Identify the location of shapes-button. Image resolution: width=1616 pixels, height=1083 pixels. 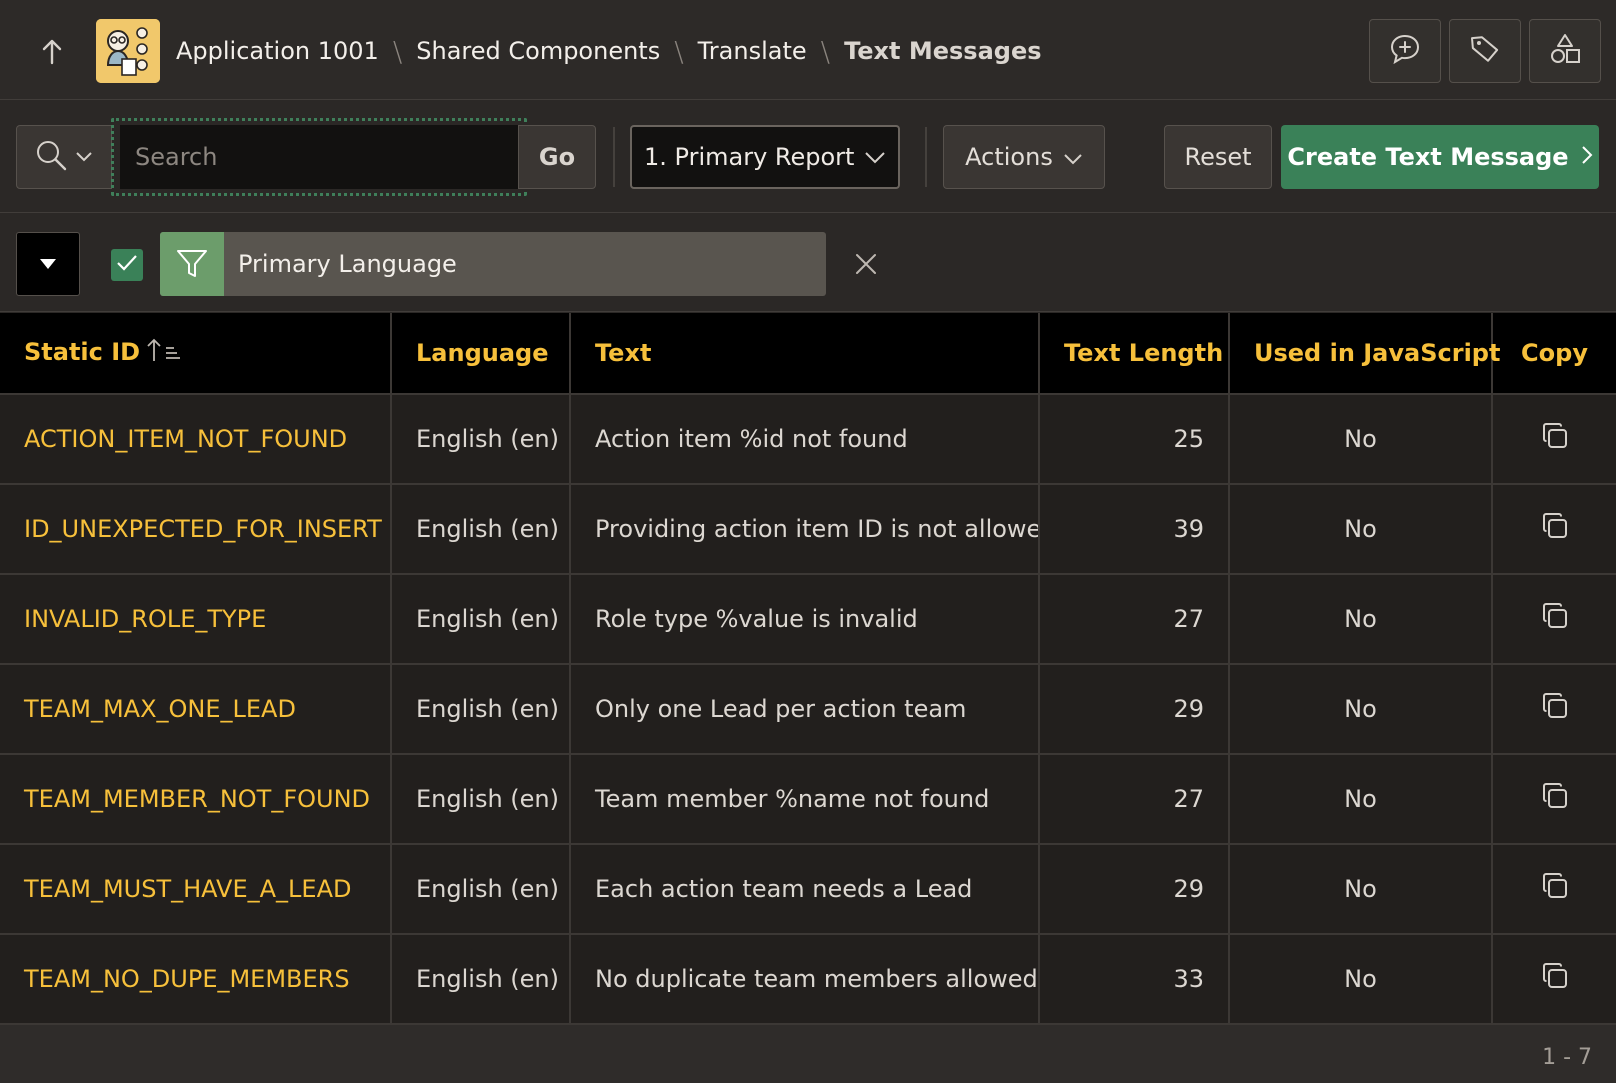
(1565, 51).